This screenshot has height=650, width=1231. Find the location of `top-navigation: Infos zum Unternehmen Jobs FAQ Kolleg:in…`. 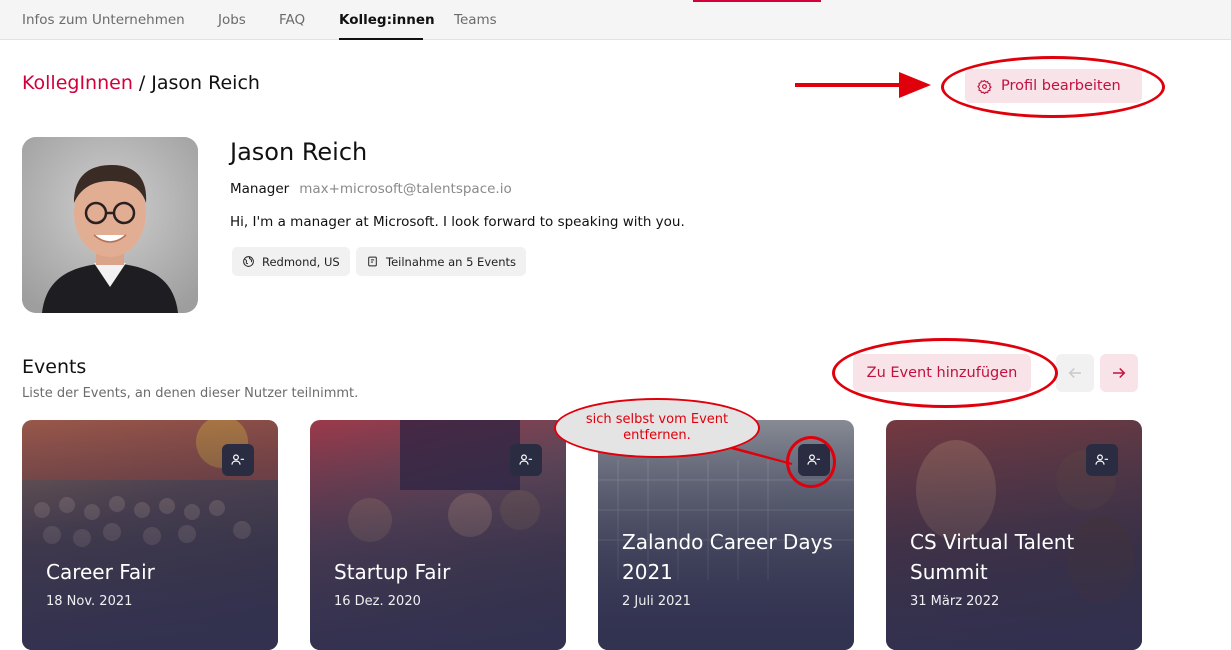

top-navigation: Infos zum Unternehmen Jobs FAQ Kolleg:in… is located at coordinates (615, 20).